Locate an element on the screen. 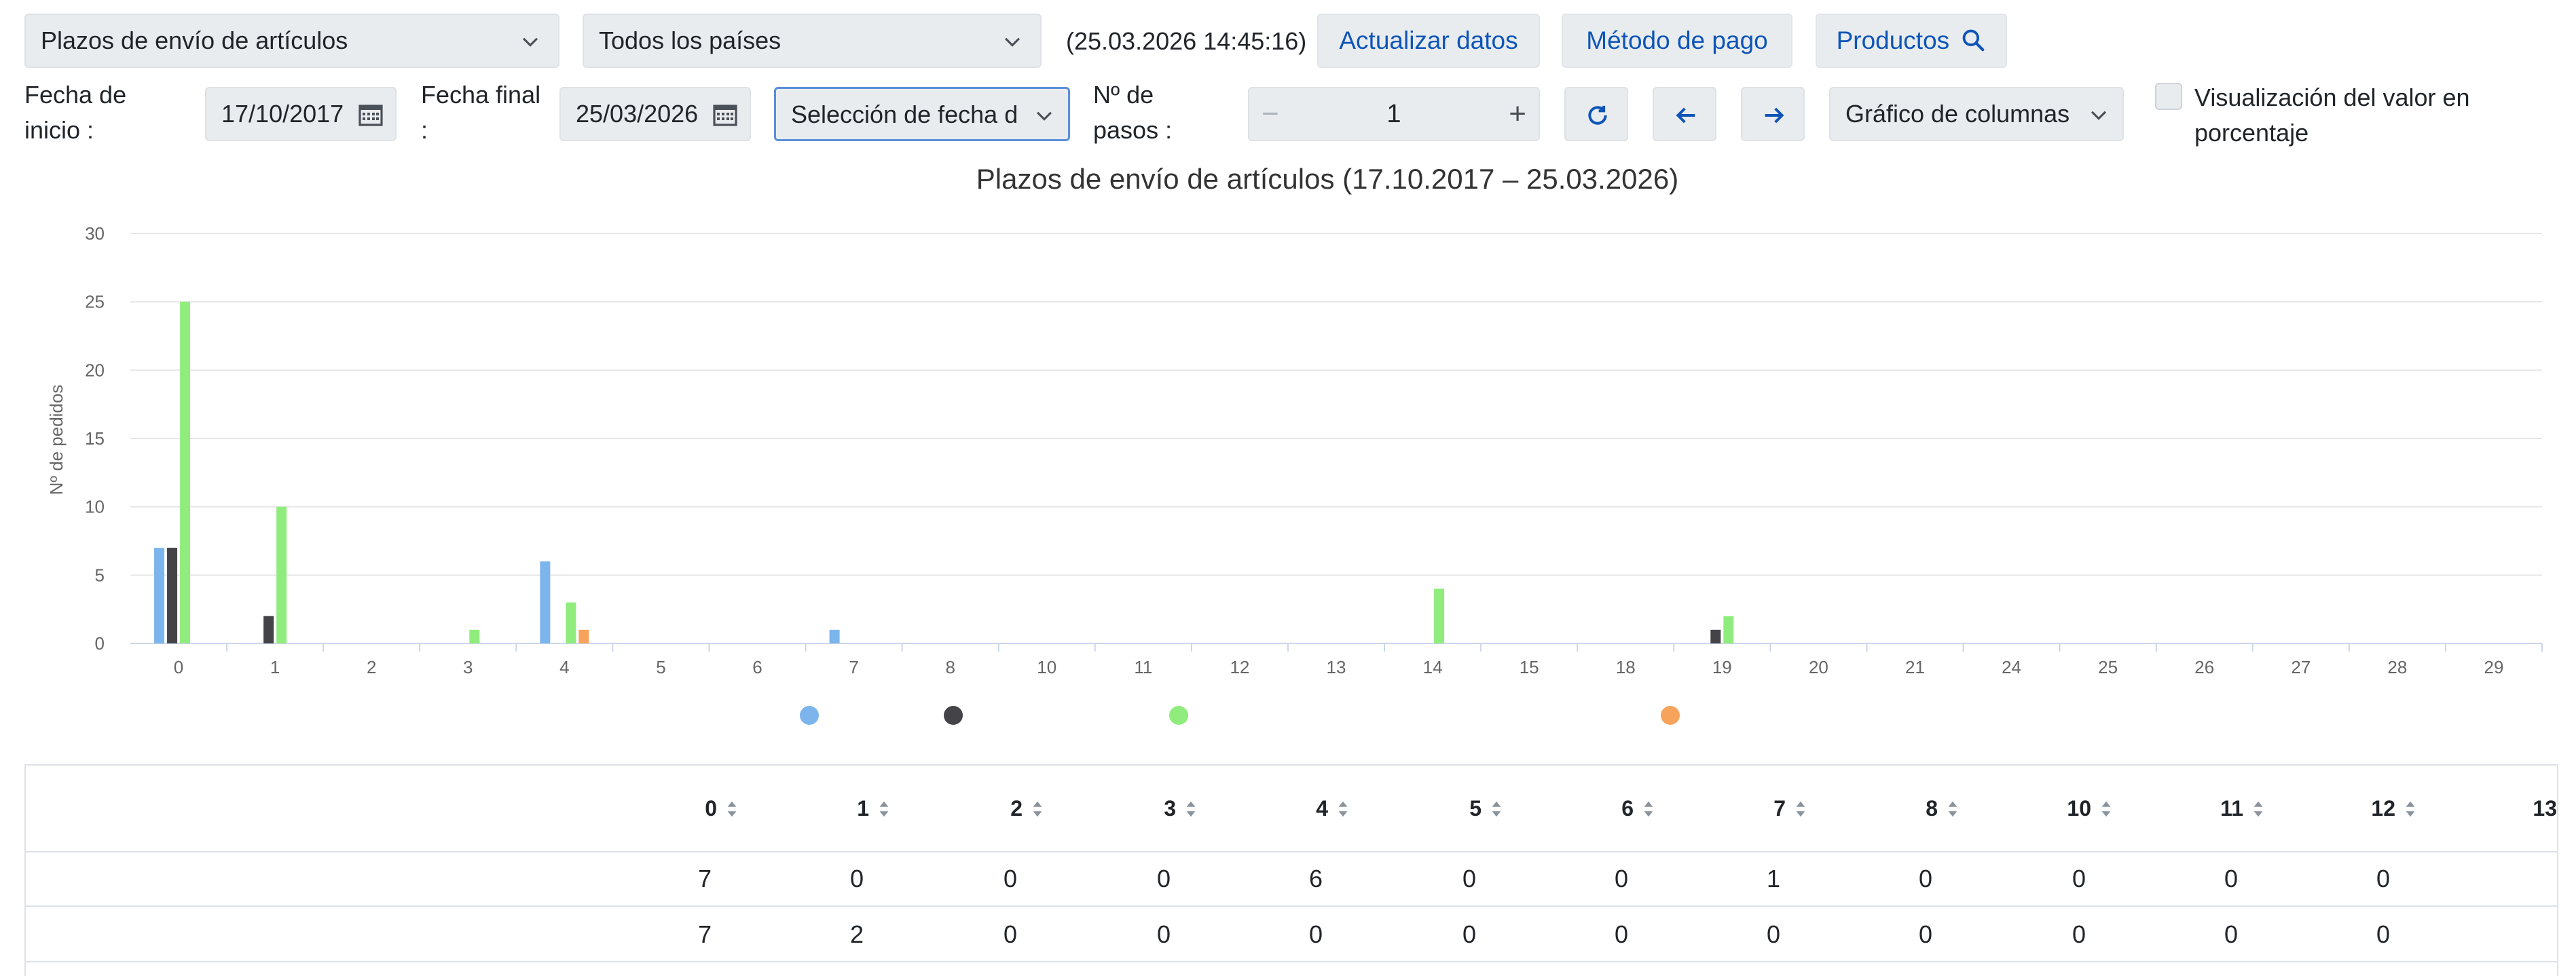 The width and height of the screenshot is (2576, 976). column-header: 13 is located at coordinates (2545, 809).